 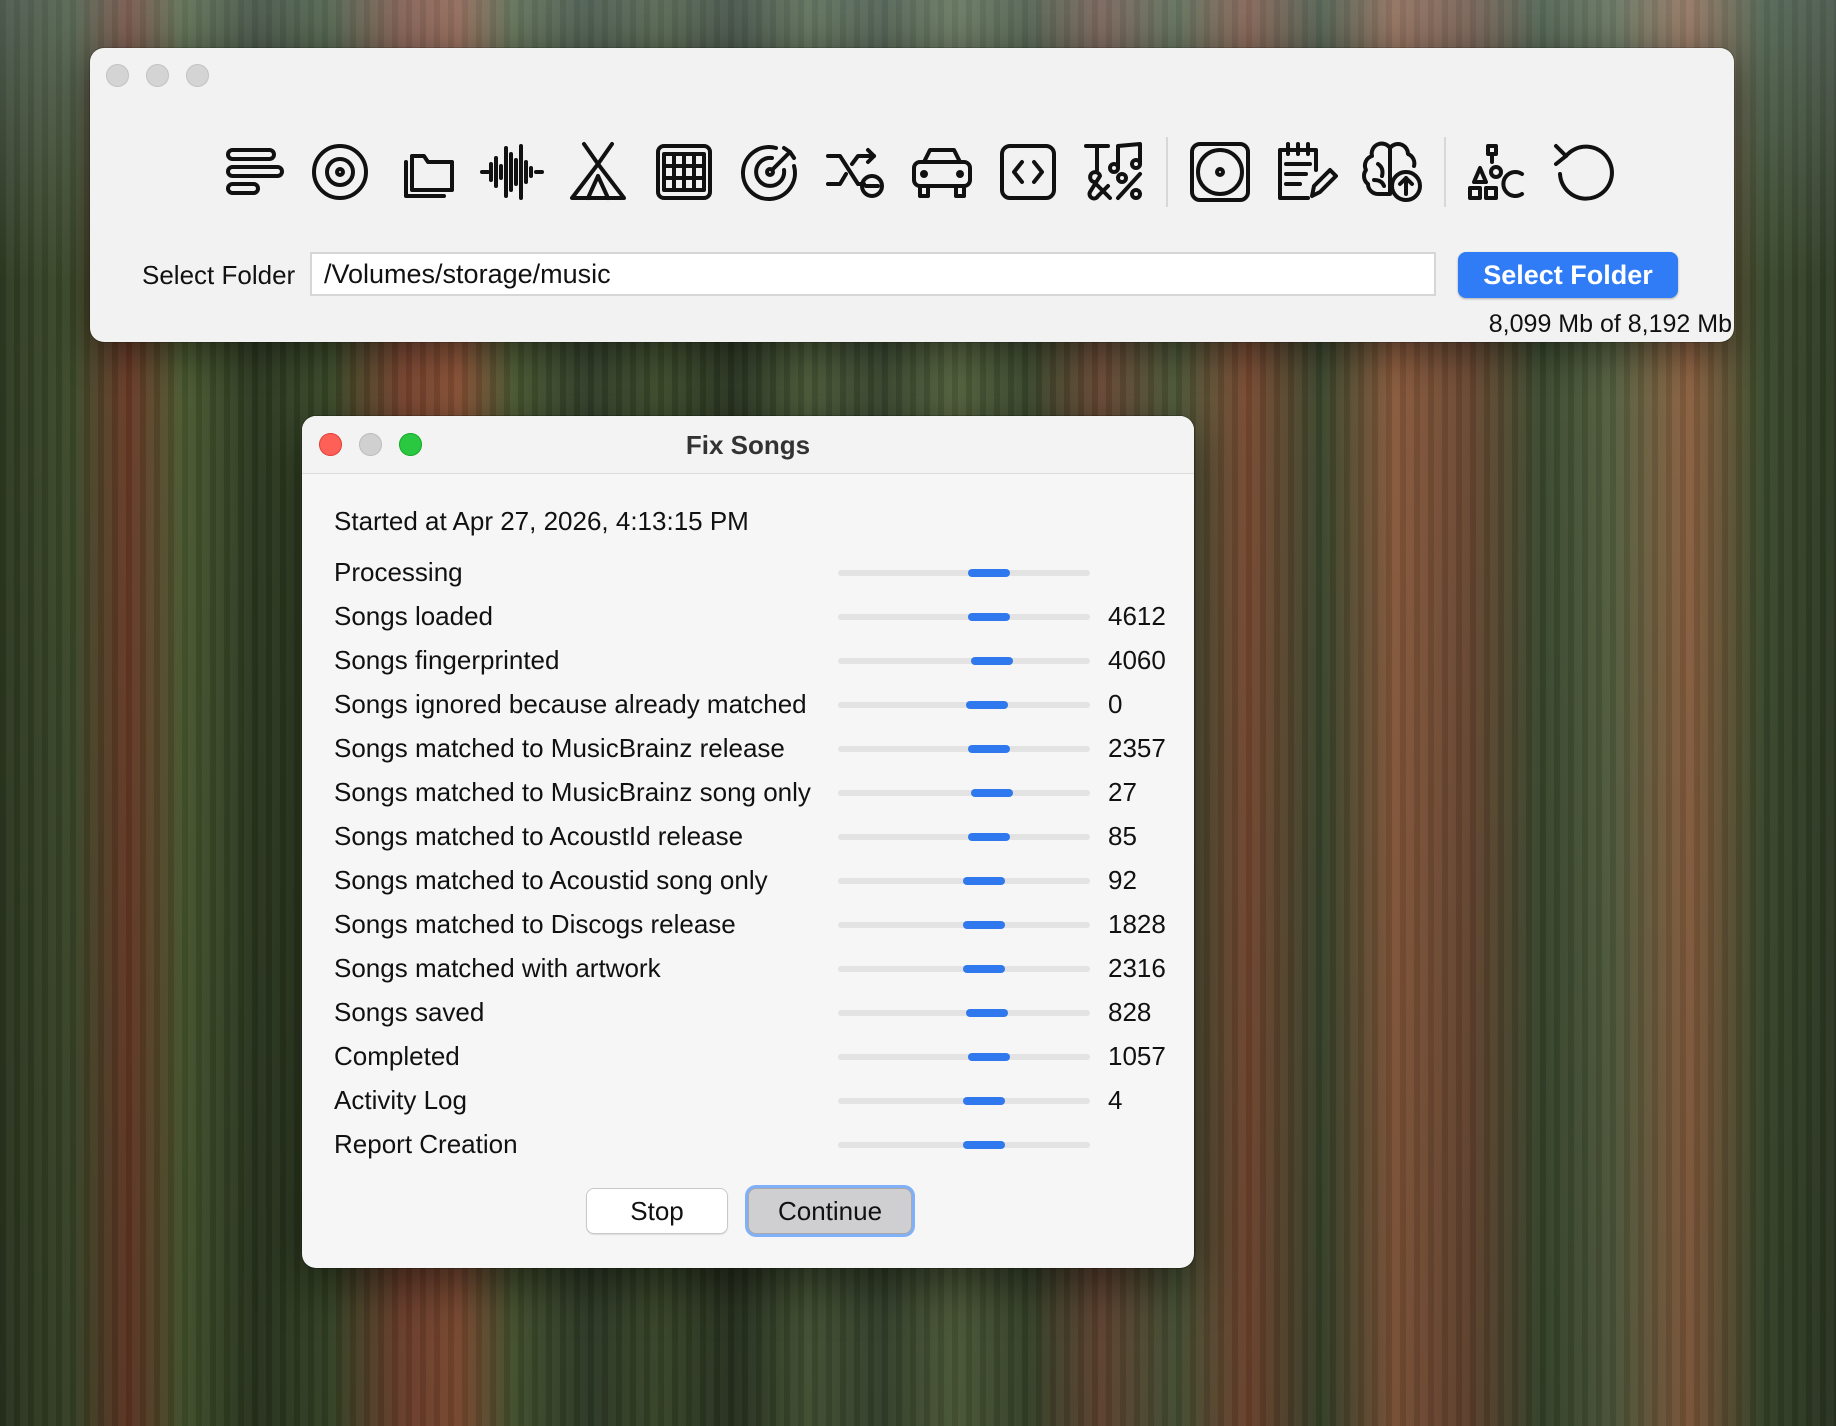 What do you see at coordinates (1306, 172) in the screenshot?
I see `edit-list-icon` at bounding box center [1306, 172].